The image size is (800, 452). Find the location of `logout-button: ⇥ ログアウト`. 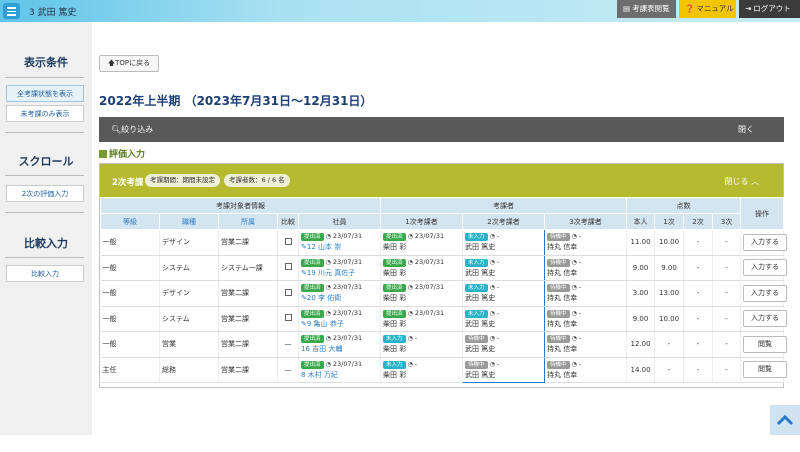

logout-button: ⇥ ログアウト is located at coordinates (769, 9).